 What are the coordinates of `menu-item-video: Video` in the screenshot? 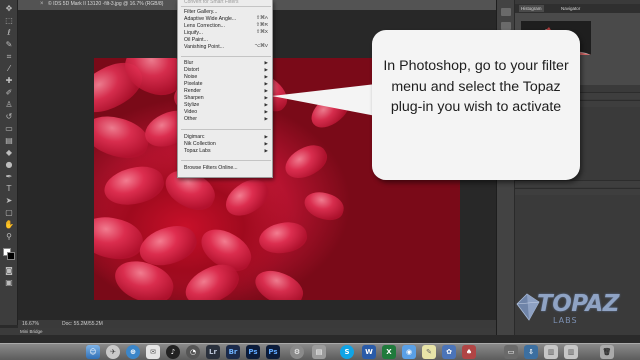 It's located at (190, 112).